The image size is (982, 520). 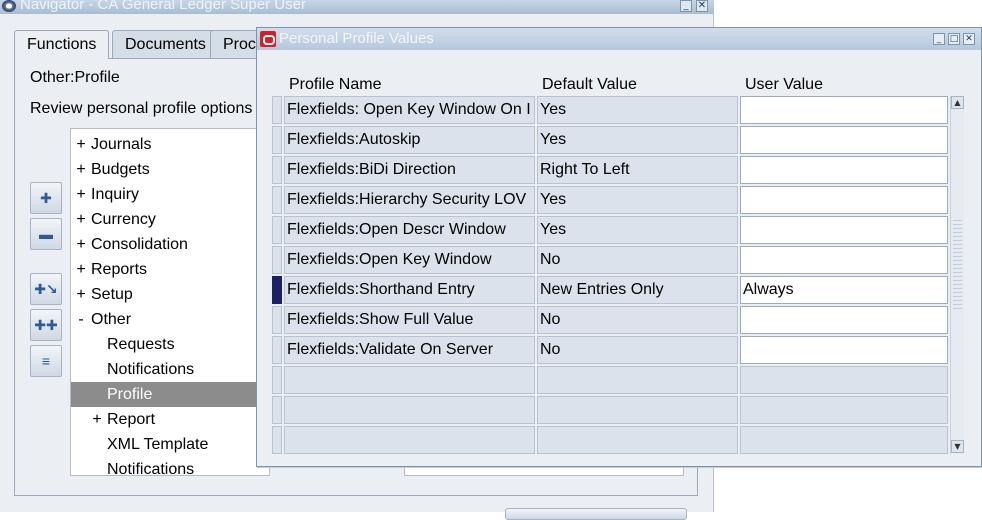 I want to click on expand-button: ✚, so click(x=46, y=198).